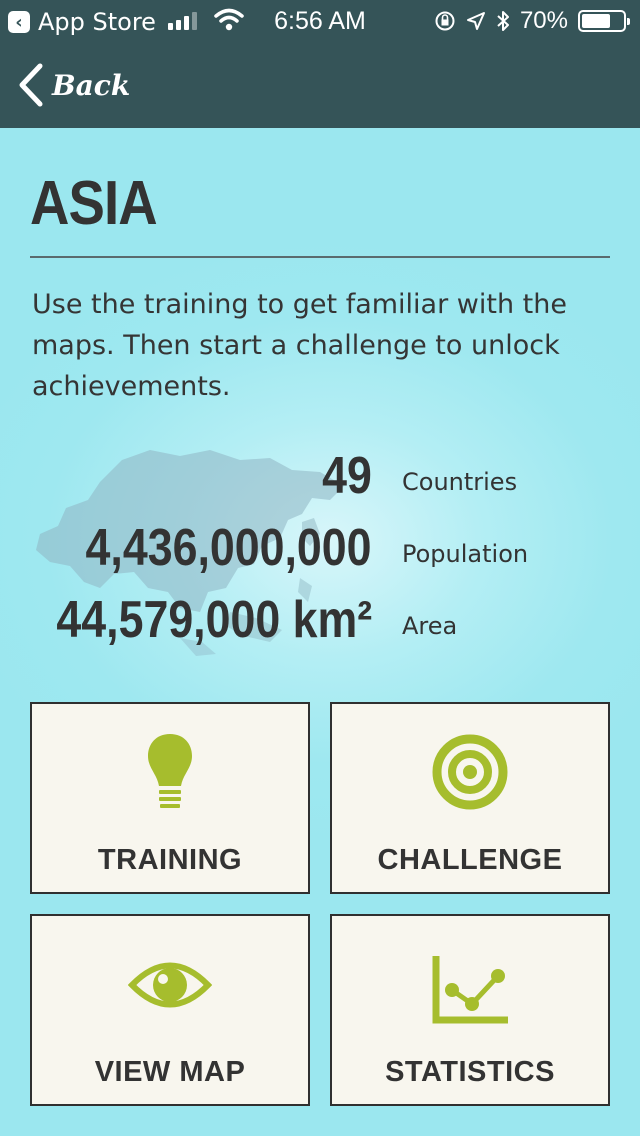 This screenshot has width=640, height=1136. I want to click on back-button: Back, so click(73, 85).